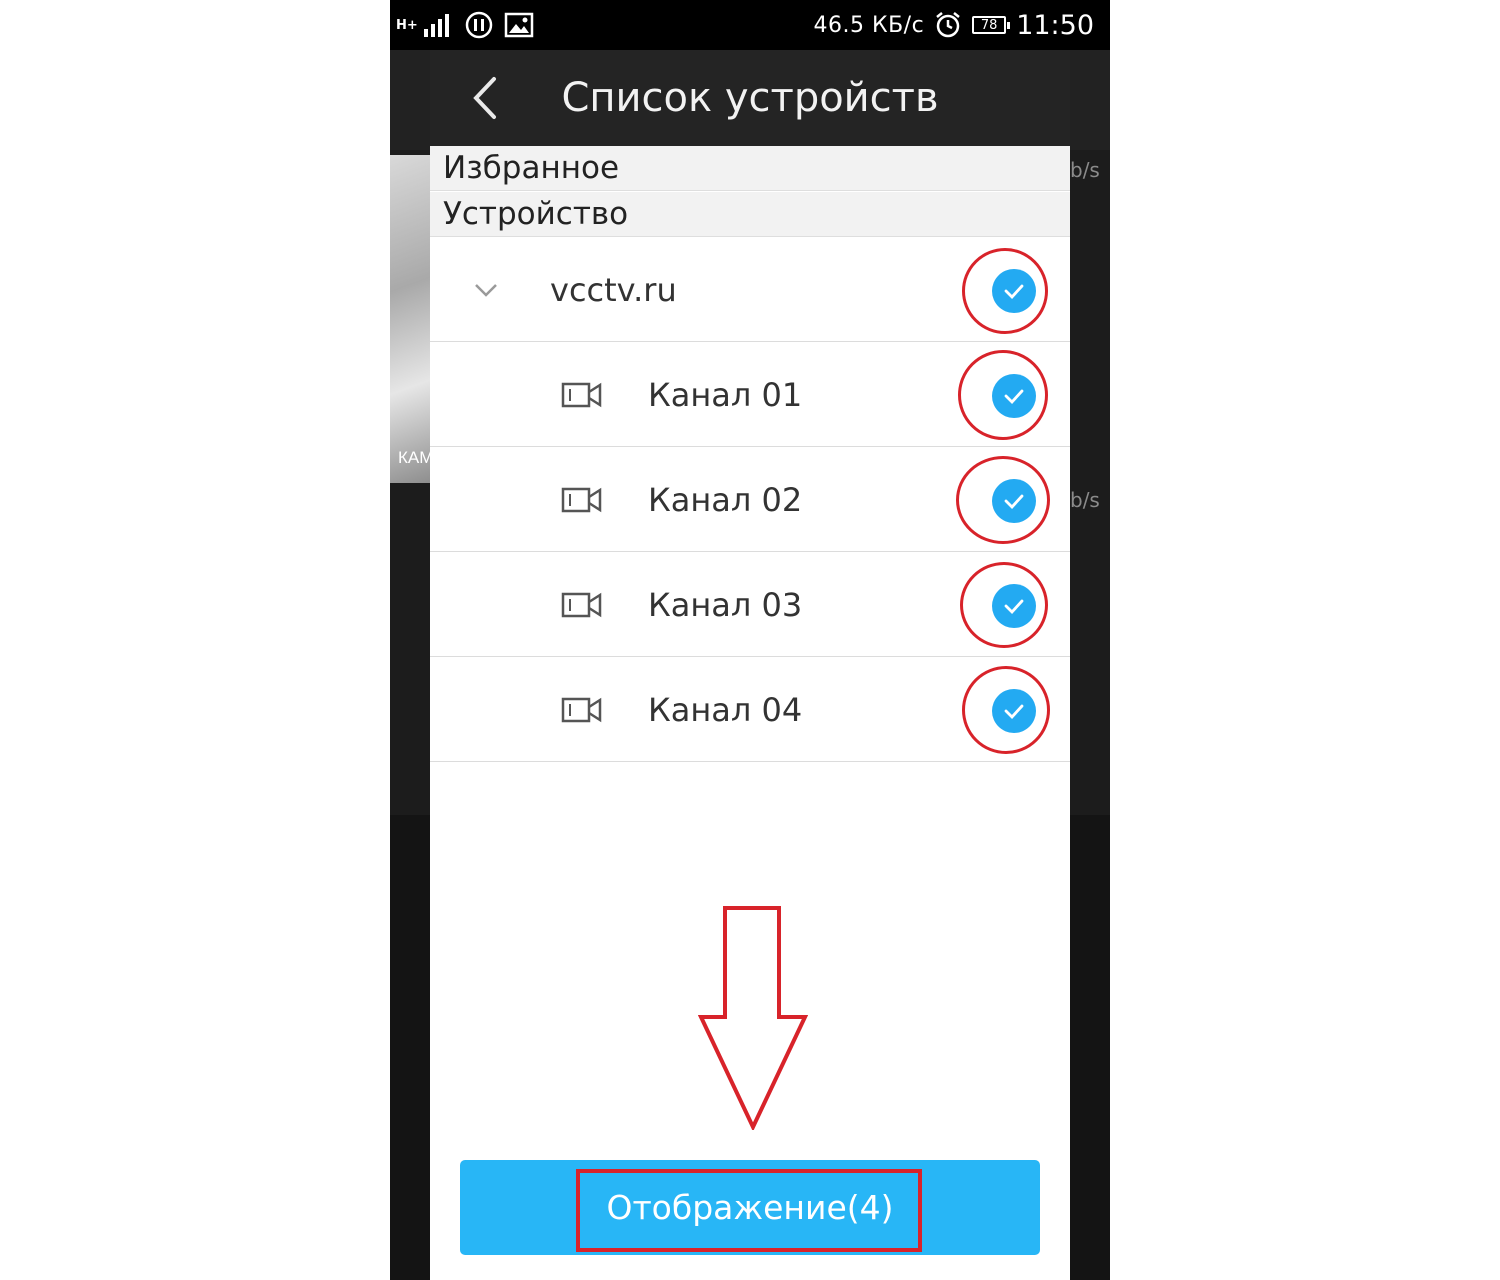 This screenshot has height=1280, width=1500. What do you see at coordinates (519, 25) in the screenshot?
I see `image-icon` at bounding box center [519, 25].